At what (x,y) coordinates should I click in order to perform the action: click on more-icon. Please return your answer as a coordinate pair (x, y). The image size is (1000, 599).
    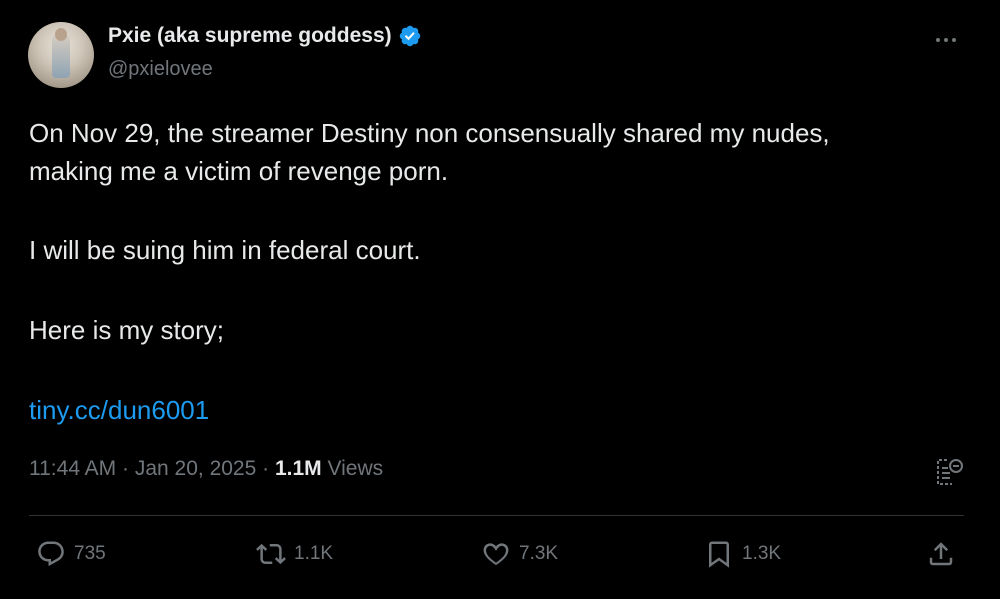
    Looking at the image, I should click on (946, 40).